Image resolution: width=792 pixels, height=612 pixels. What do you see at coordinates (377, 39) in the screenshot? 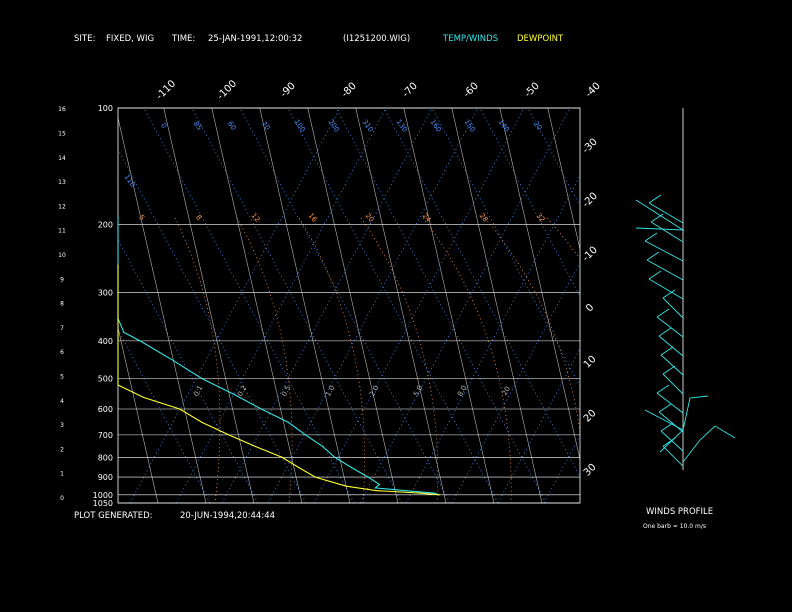
I see `file-name: (I1251200.WIG)` at bounding box center [377, 39].